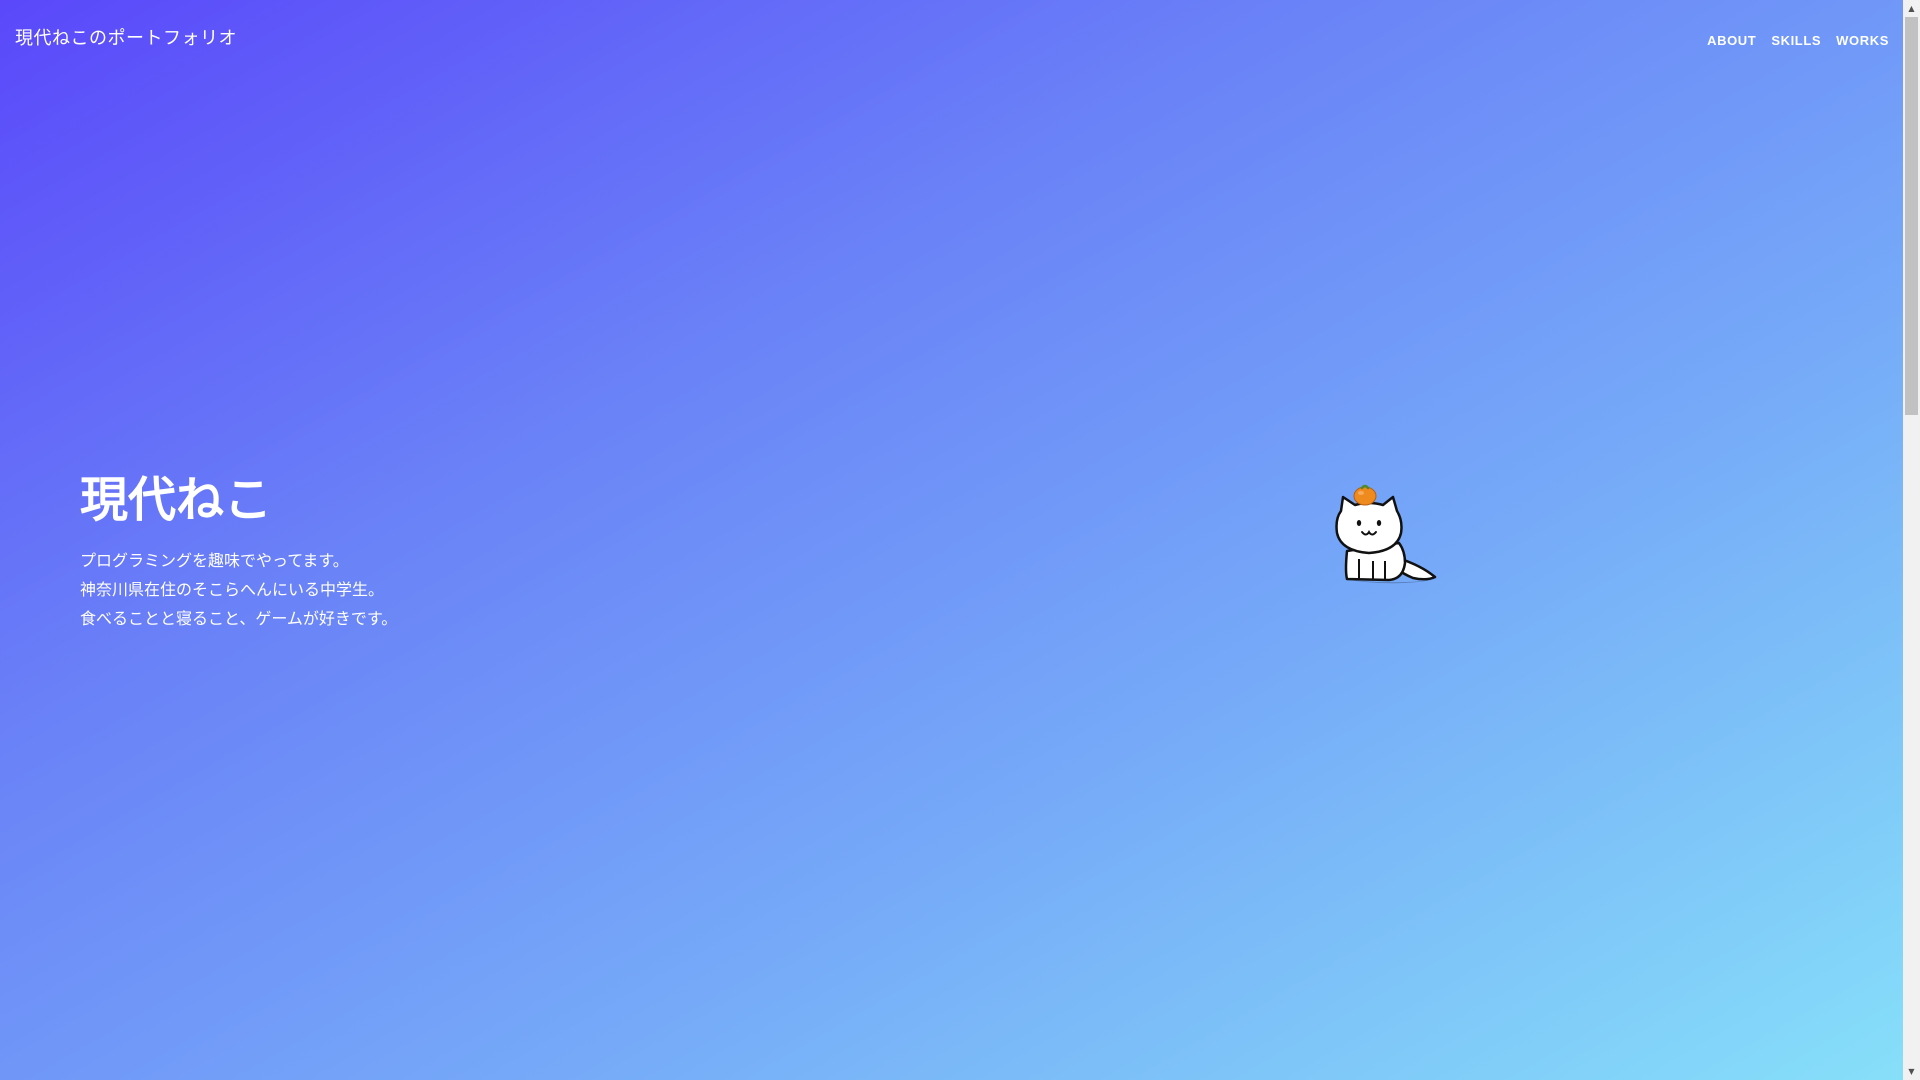 This screenshot has width=1920, height=1080. I want to click on nav-link-about: ABOUT, so click(1731, 41).